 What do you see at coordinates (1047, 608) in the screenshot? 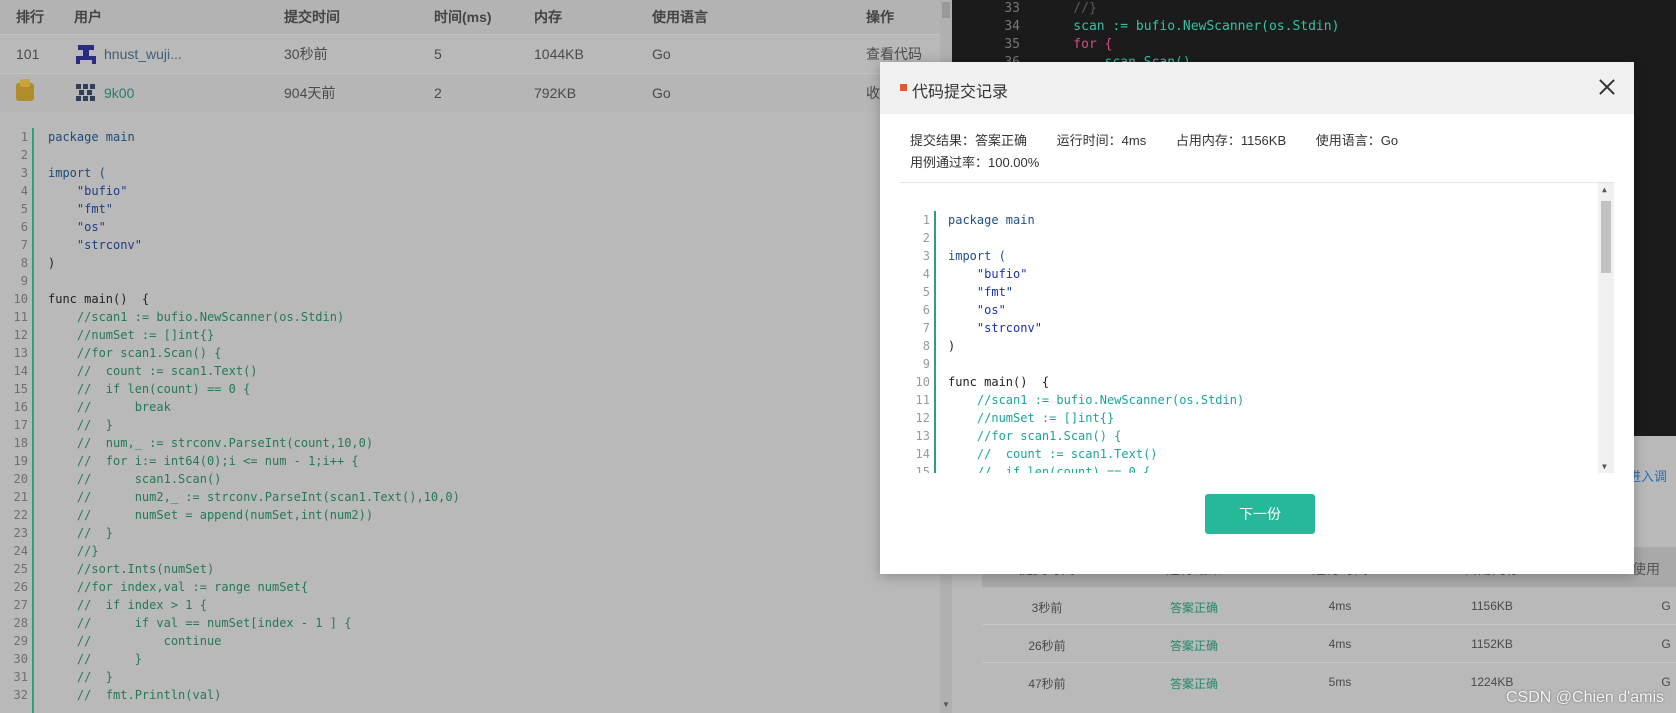
I see `hist-time: 3秒前` at bounding box center [1047, 608].